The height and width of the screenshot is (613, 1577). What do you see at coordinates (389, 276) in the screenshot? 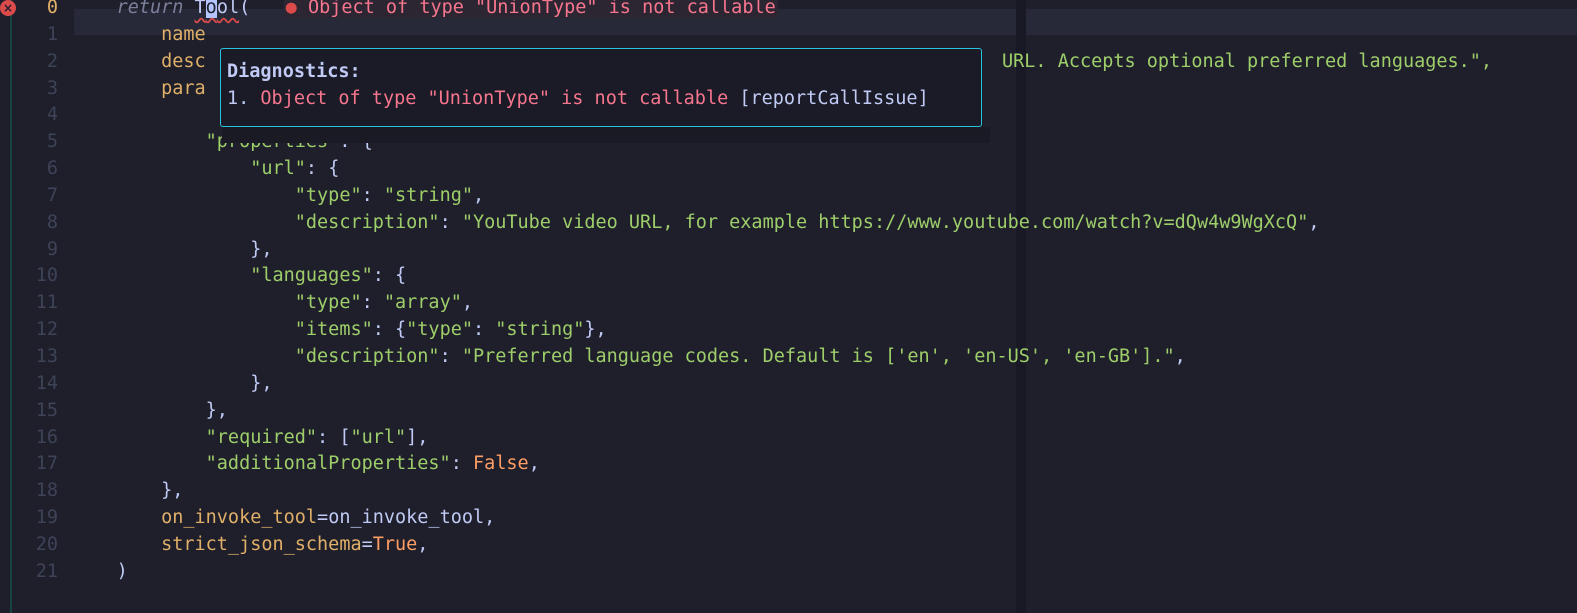
I see `code-token: : {` at bounding box center [389, 276].